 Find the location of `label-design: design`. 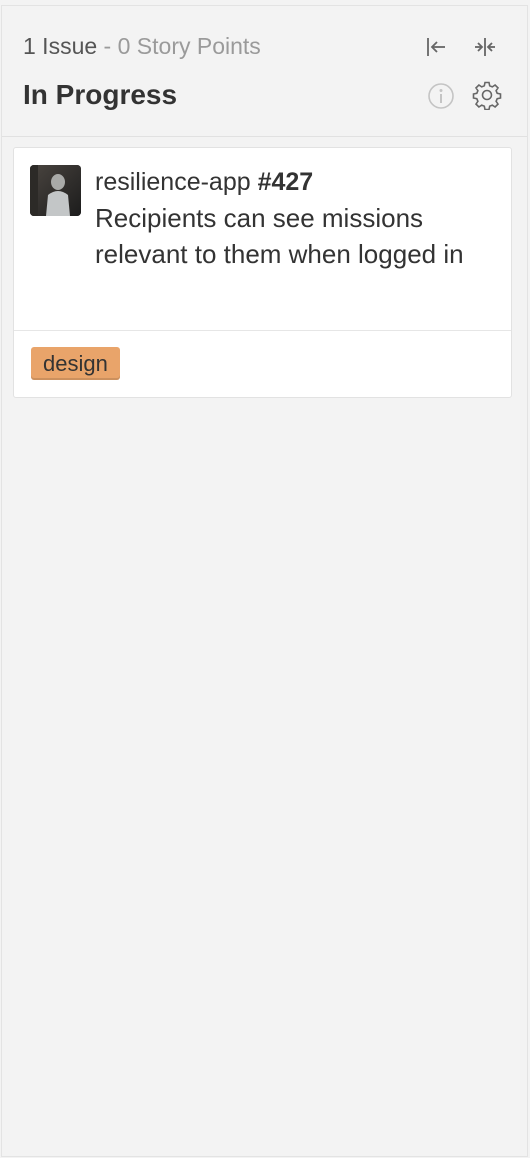

label-design: design is located at coordinates (75, 363).